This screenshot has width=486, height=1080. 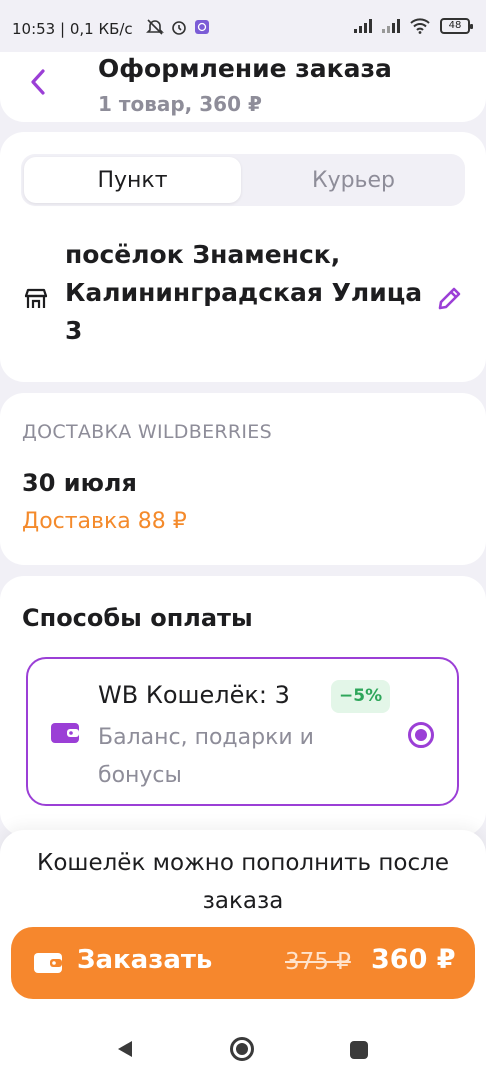 What do you see at coordinates (243, 963) in the screenshot?
I see `order-button: Заказать 375 ₽ 360 ₽` at bounding box center [243, 963].